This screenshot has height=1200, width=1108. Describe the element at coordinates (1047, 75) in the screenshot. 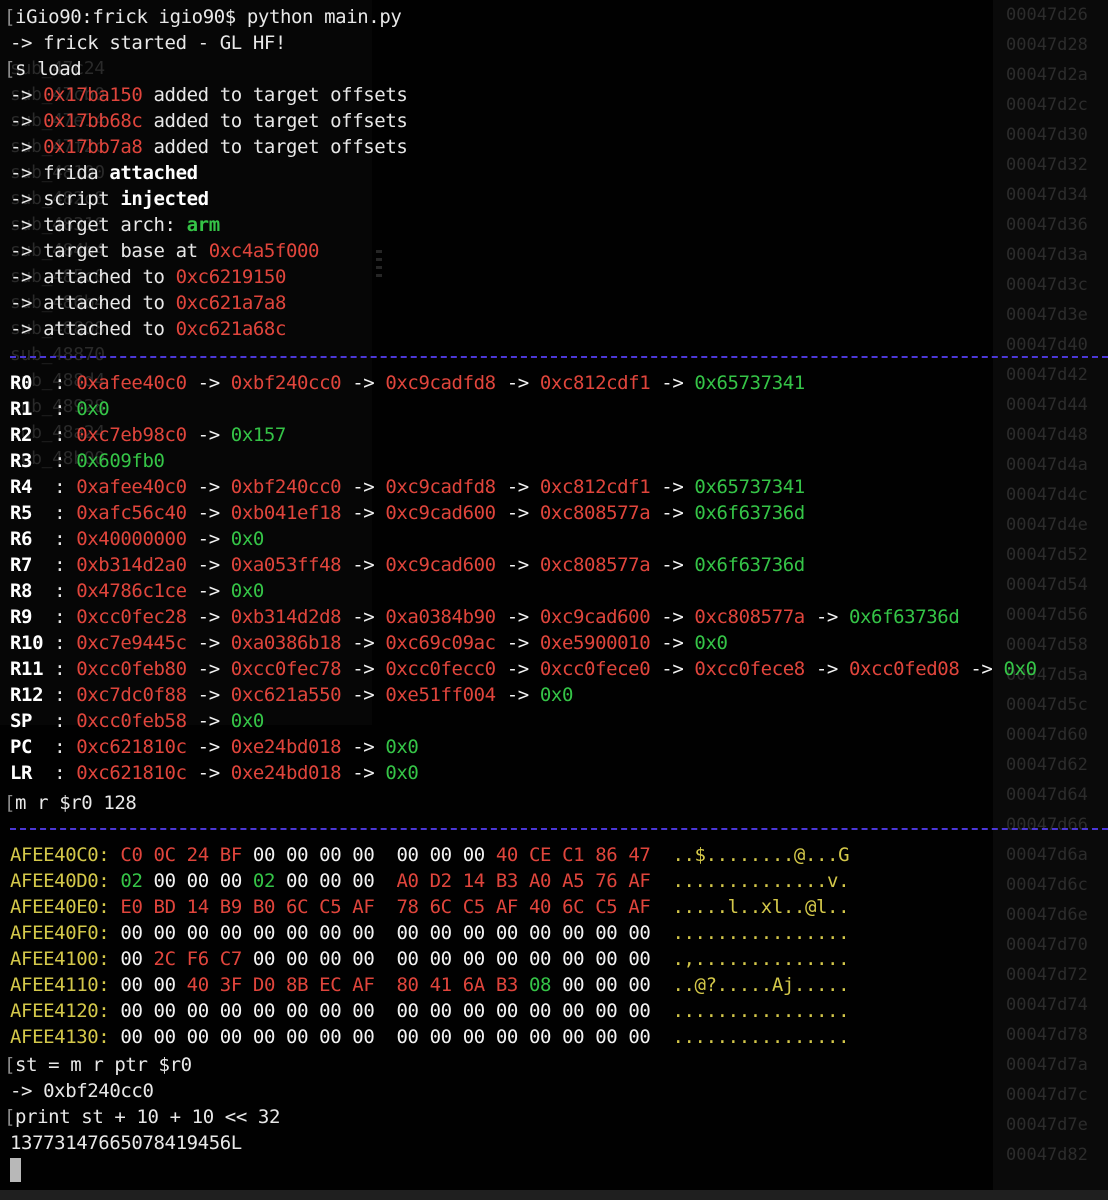

I see `background-address: 00047d2a` at that location.